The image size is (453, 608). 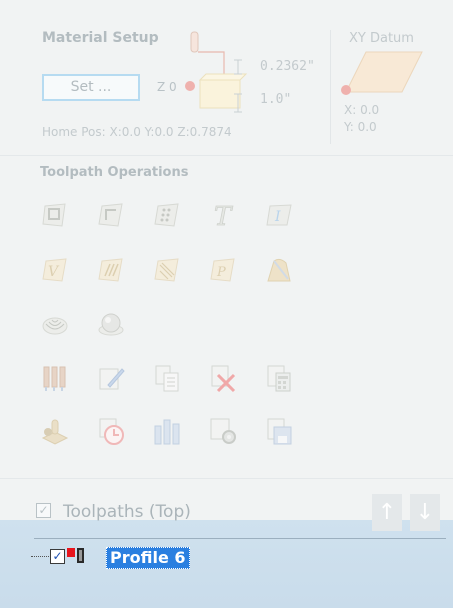 I want to click on toolpaths-visibility-checkbox: ✓, so click(x=43, y=510).